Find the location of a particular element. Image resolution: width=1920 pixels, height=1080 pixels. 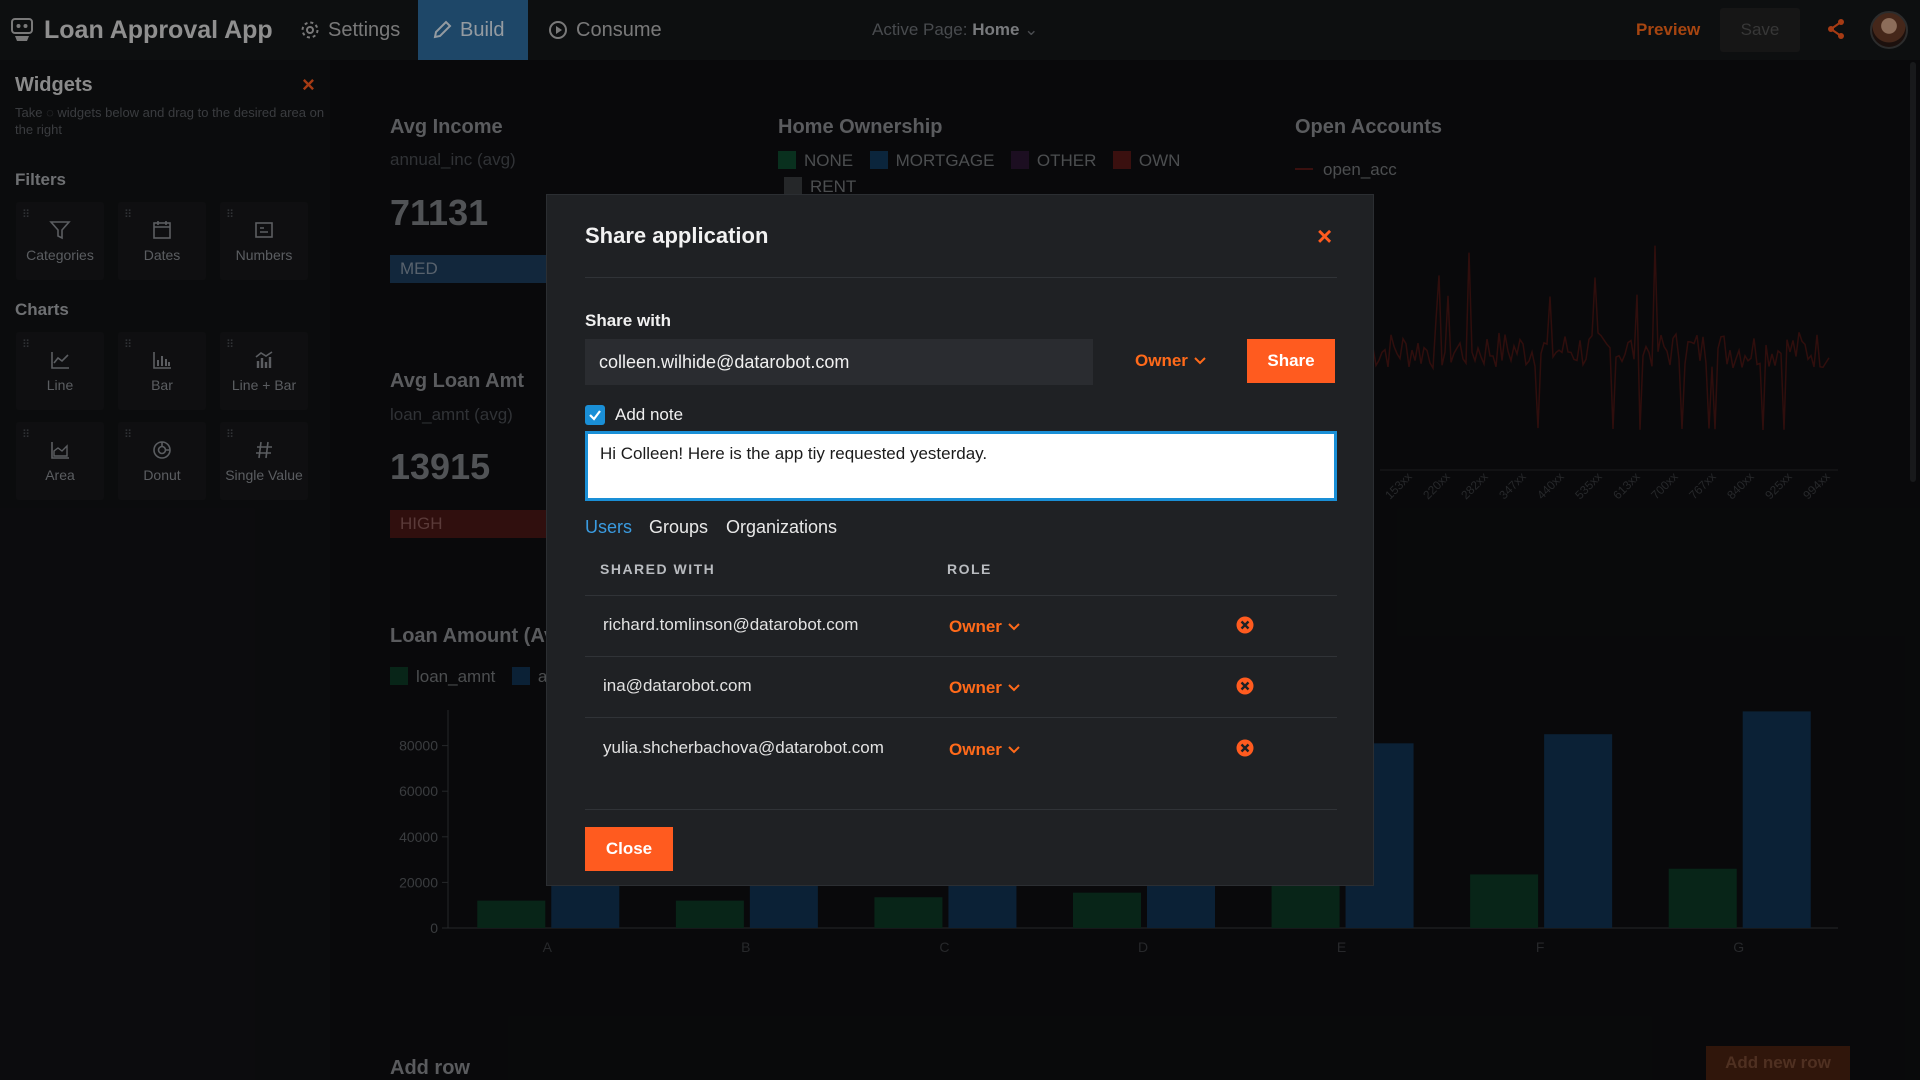

close-button: Close is located at coordinates (629, 849).